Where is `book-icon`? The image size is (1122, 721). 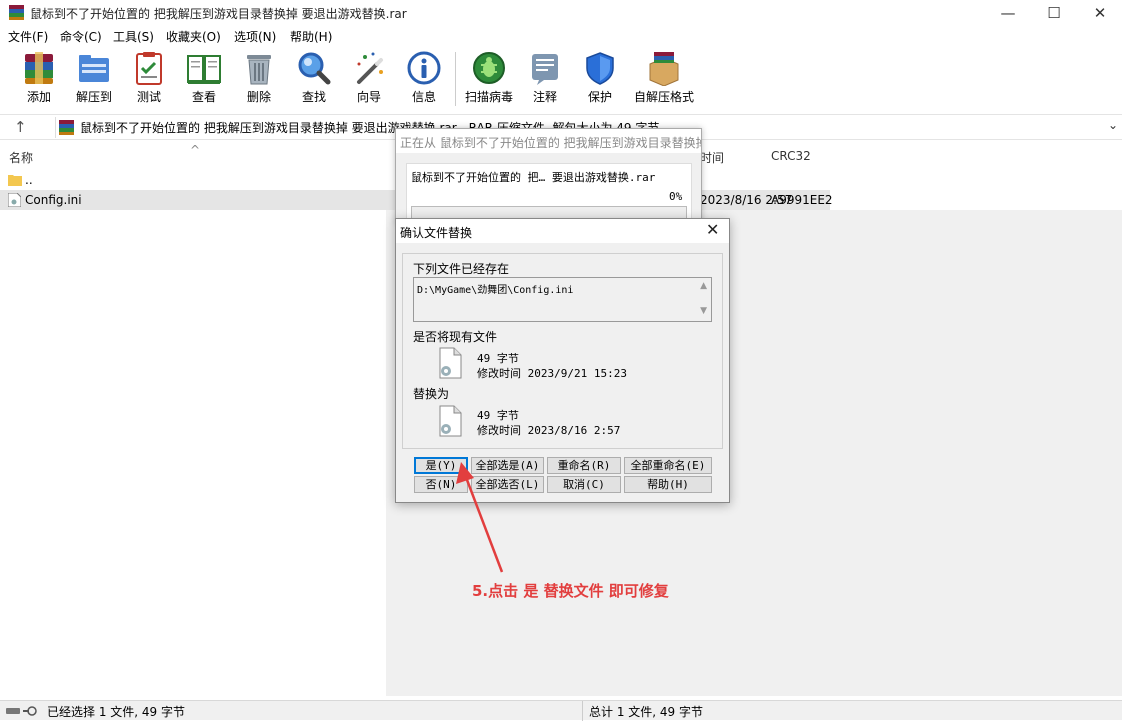 book-icon is located at coordinates (204, 69).